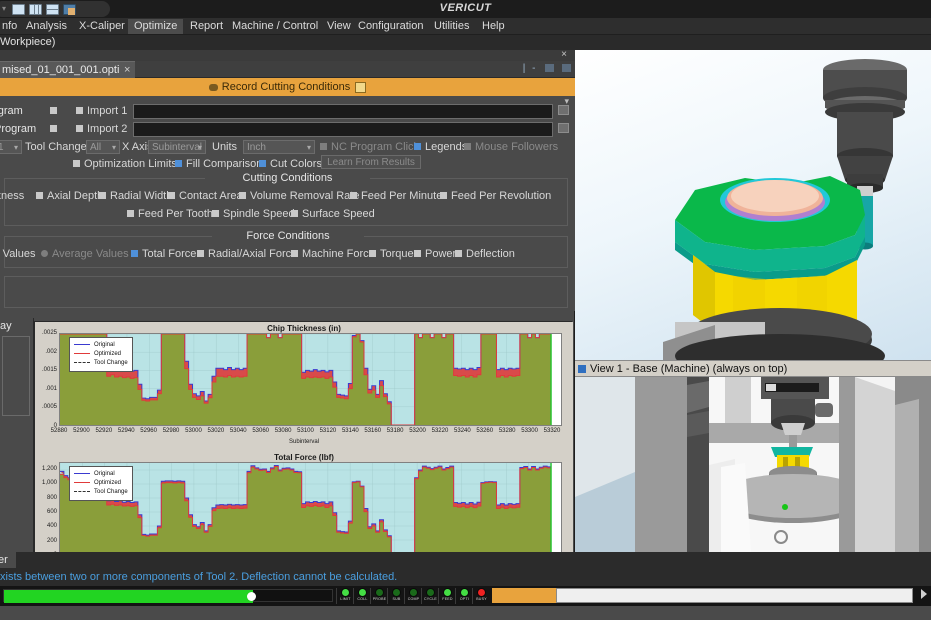  I want to click on legend-item: Tool Change, so click(101, 492).